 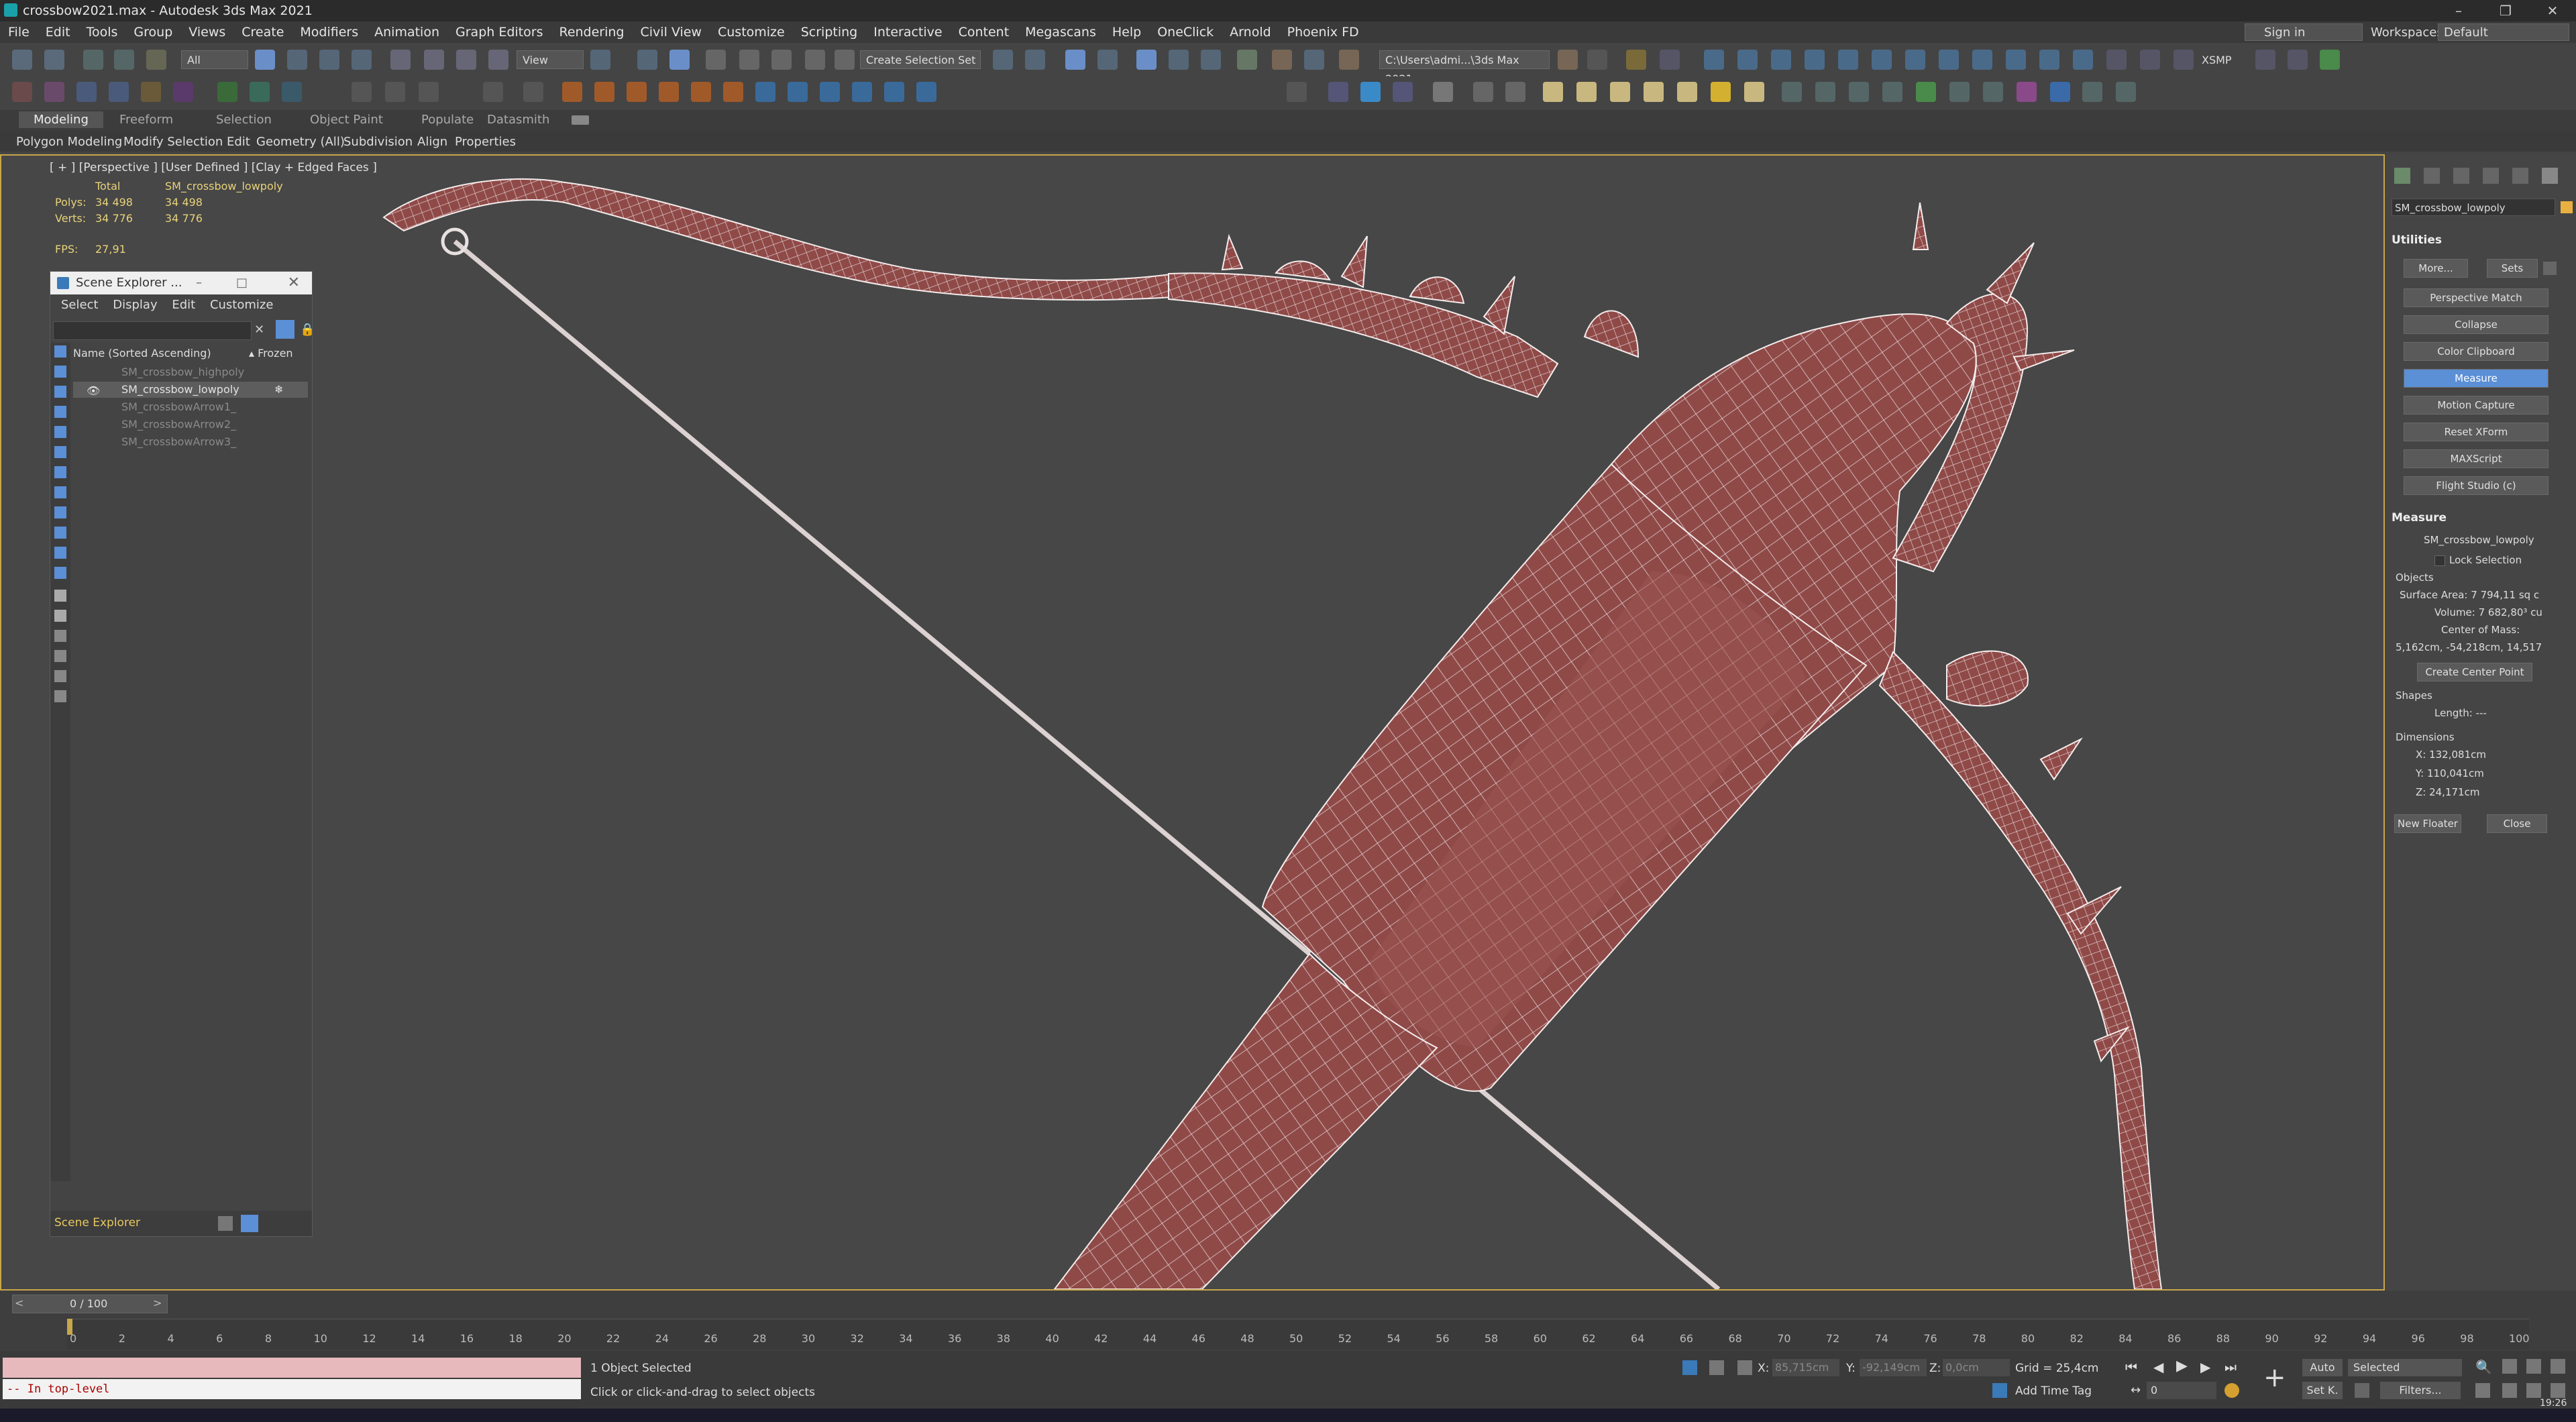 What do you see at coordinates (300, 142) in the screenshot?
I see `subtab-geometry-all: Geometry (All)` at bounding box center [300, 142].